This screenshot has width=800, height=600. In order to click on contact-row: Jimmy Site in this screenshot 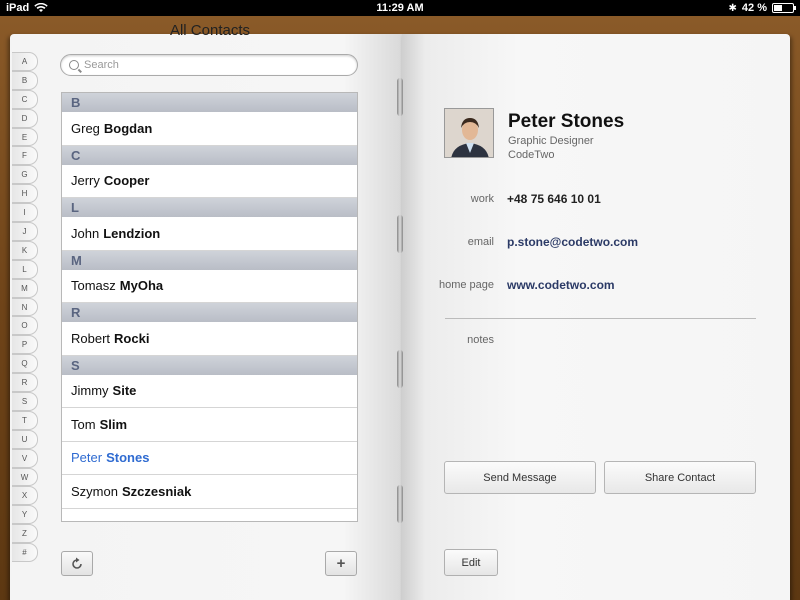, I will do `click(209, 391)`.